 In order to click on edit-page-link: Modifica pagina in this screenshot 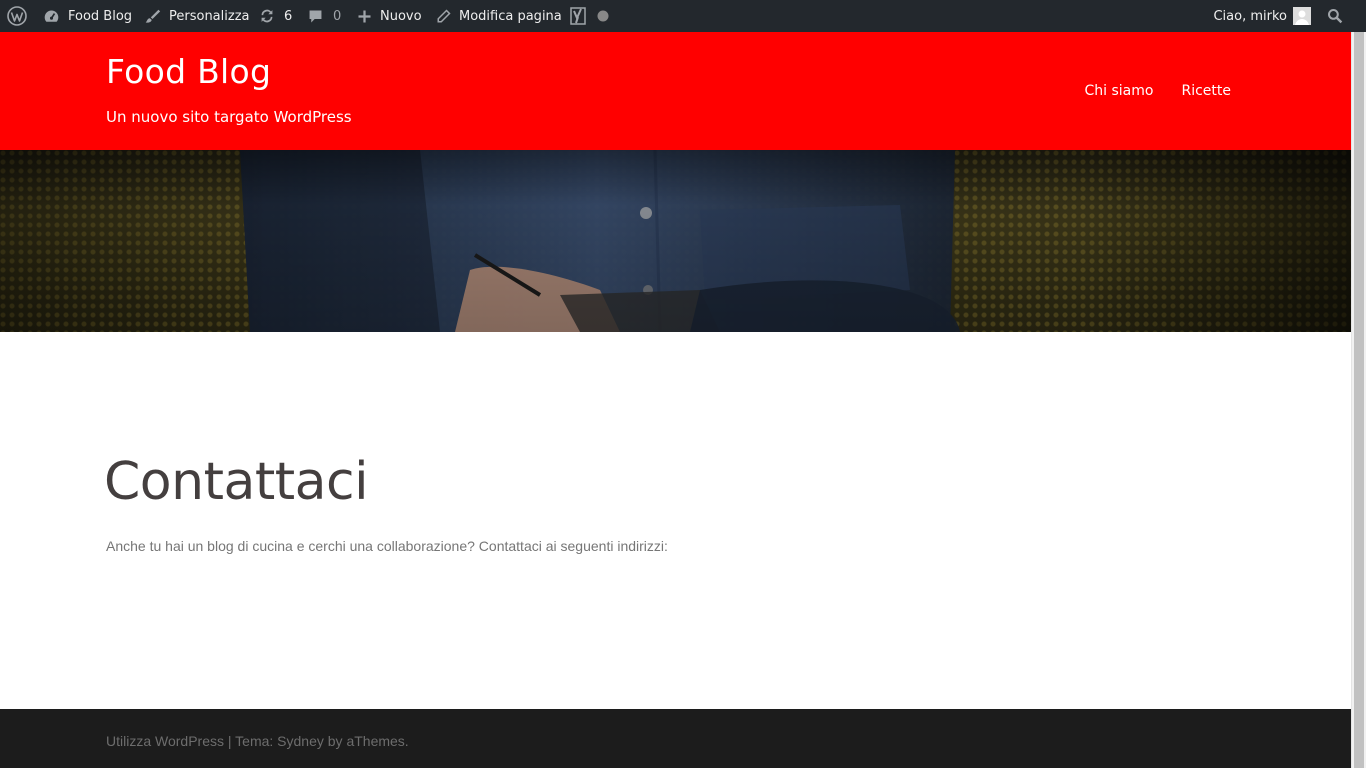, I will do `click(499, 16)`.